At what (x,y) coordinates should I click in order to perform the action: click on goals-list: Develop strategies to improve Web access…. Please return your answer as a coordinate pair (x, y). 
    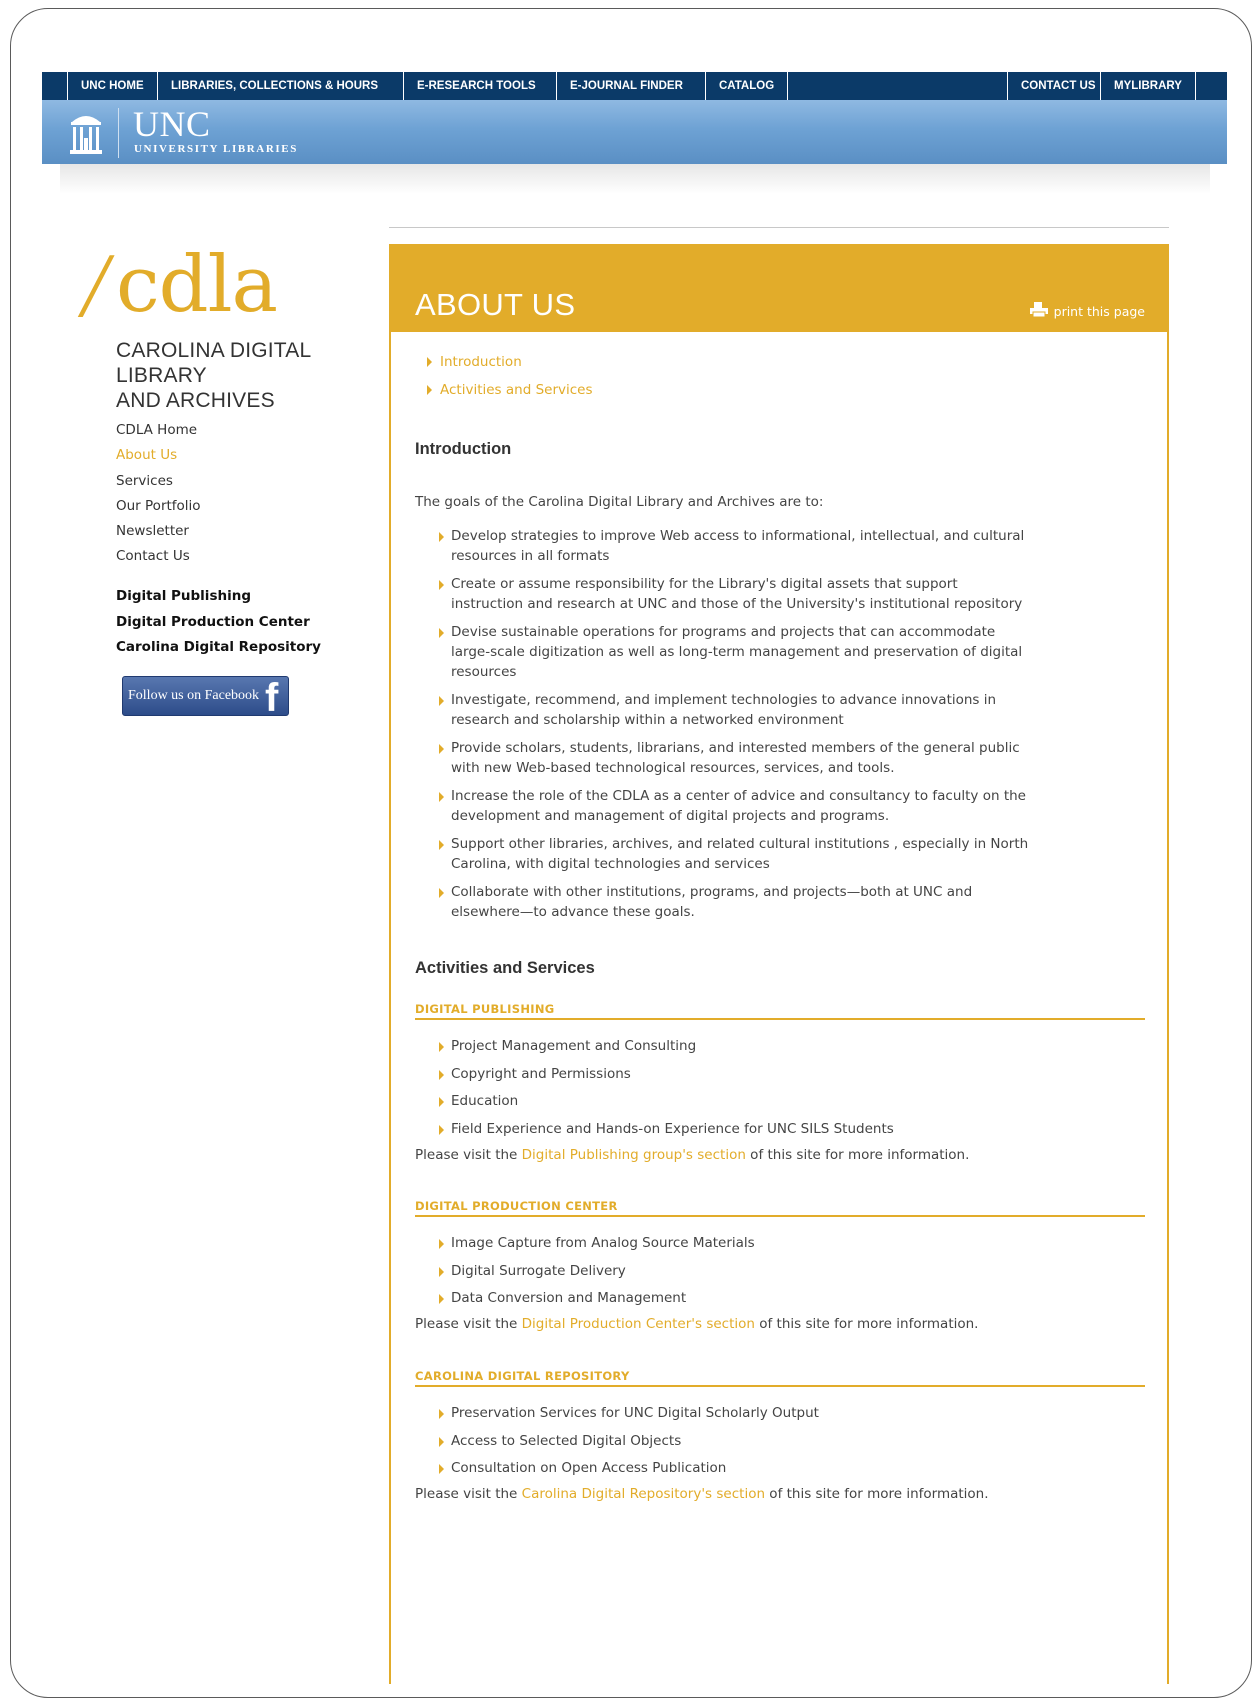
    Looking at the image, I should click on (734, 728).